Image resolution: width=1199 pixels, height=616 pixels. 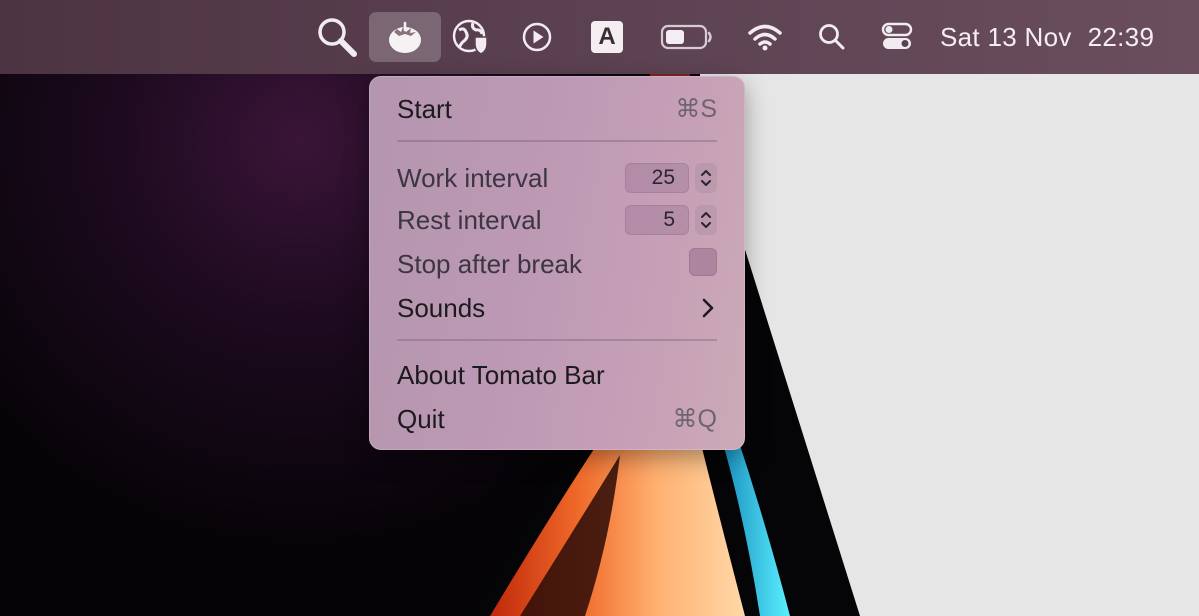 I want to click on work-interval-row: Work interval 25, so click(x=557, y=178).